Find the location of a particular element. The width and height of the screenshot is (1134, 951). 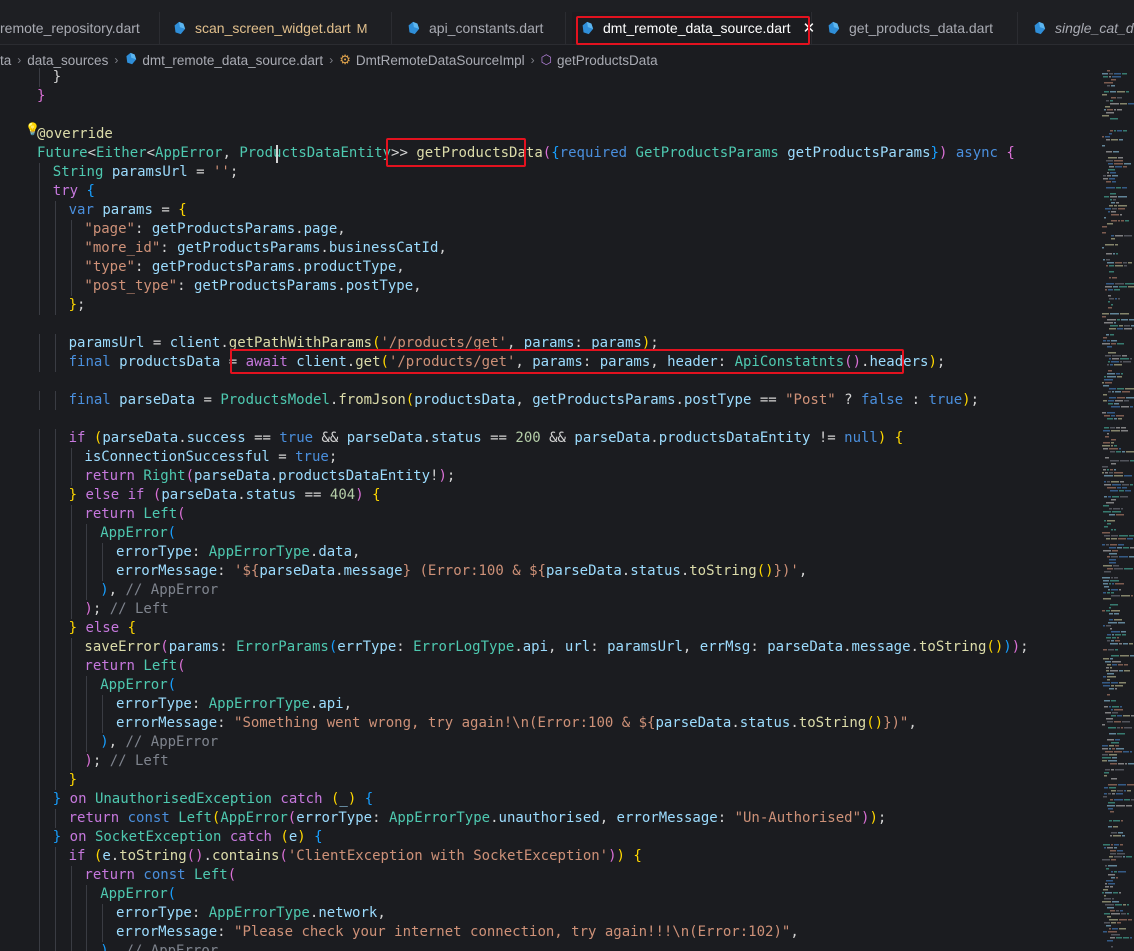

code-line: "page": getProductsParams.page, is located at coordinates (214, 229).